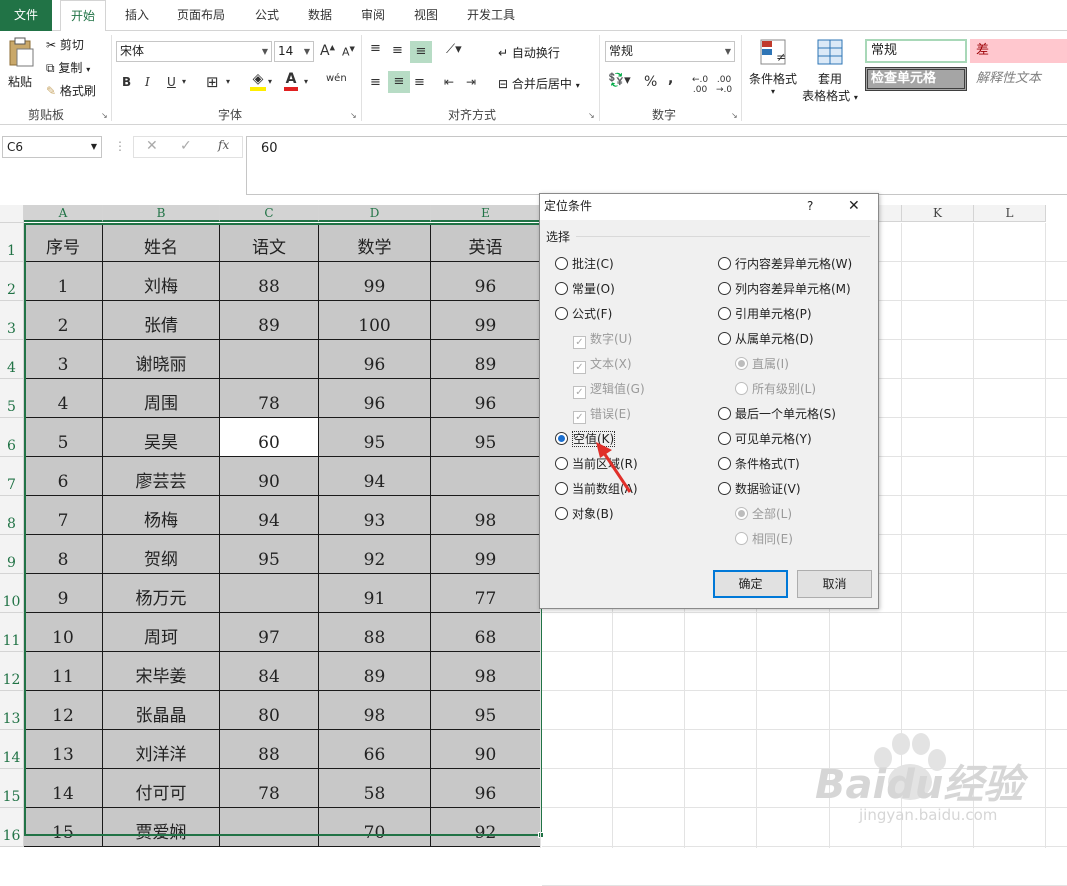 The width and height of the screenshot is (1067, 886). I want to click on fill-handle, so click(541, 835).